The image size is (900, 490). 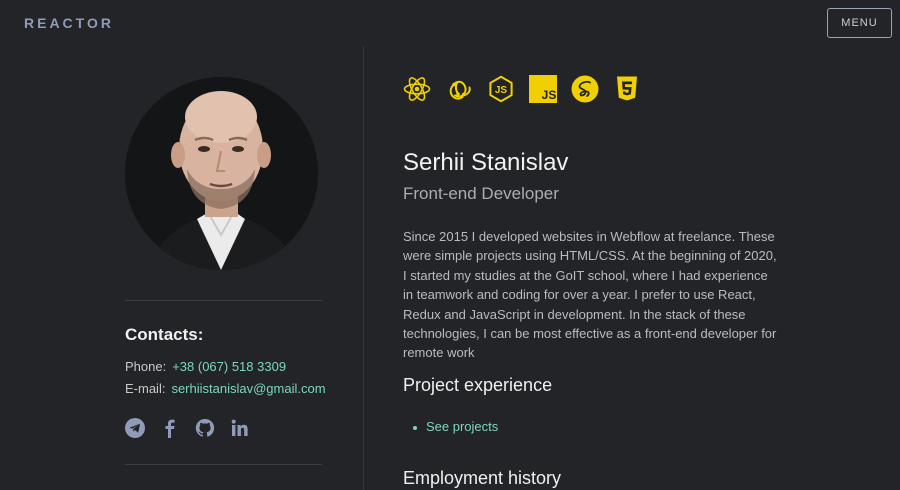 What do you see at coordinates (363, 268) in the screenshot?
I see `column-divider` at bounding box center [363, 268].